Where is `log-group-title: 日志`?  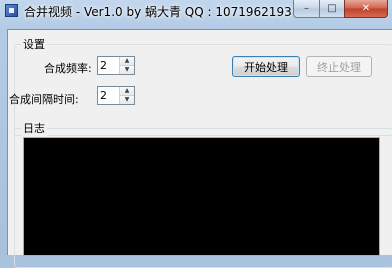
log-group-title: 日志 is located at coordinates (34, 128).